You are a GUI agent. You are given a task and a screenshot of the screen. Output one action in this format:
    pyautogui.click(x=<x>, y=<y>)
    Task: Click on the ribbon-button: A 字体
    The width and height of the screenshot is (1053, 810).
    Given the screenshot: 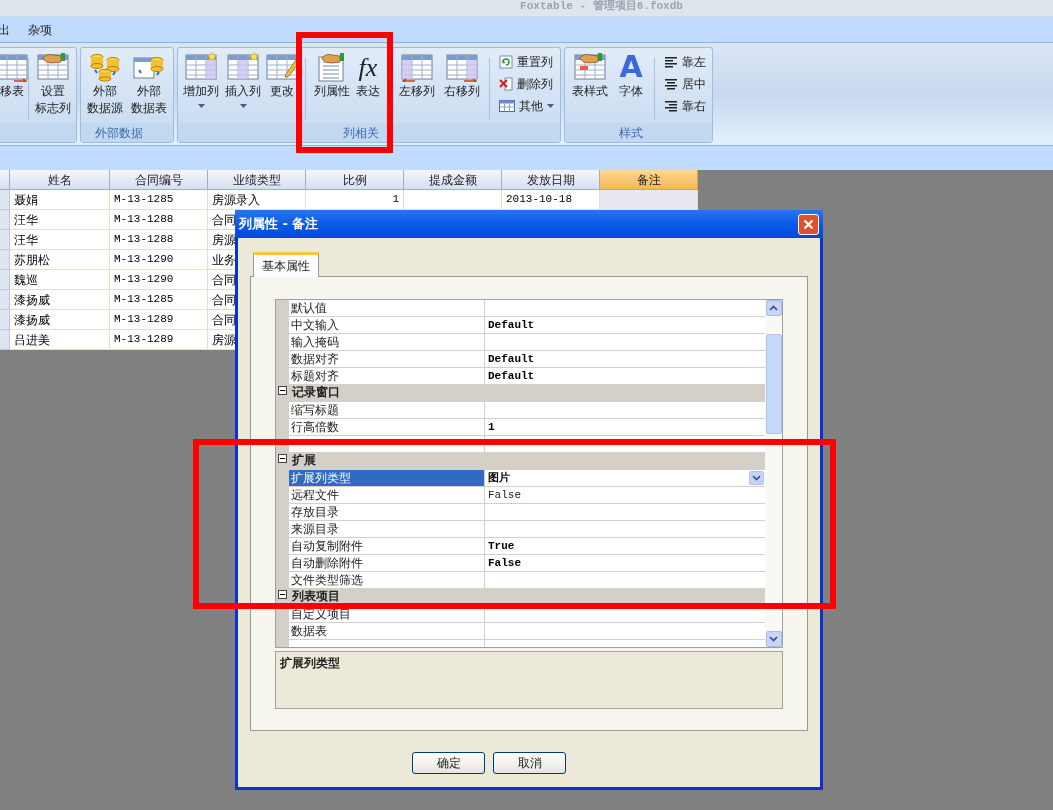 What is the action you would take?
    pyautogui.click(x=631, y=74)
    